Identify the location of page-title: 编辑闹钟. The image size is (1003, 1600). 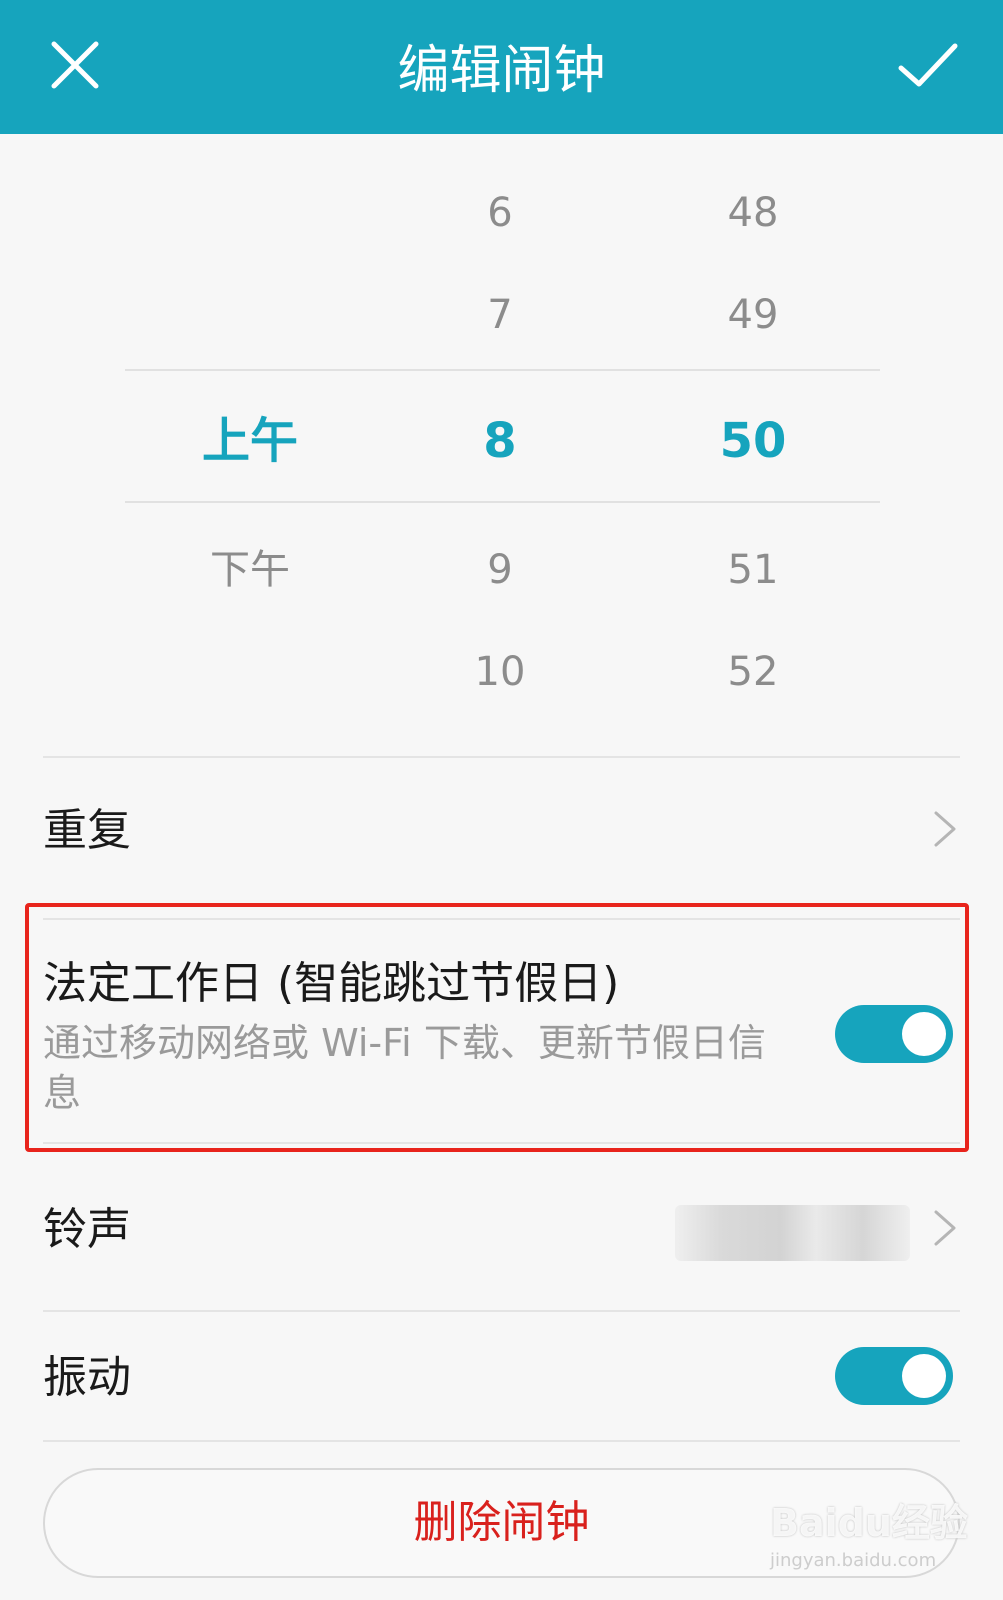
(501, 71).